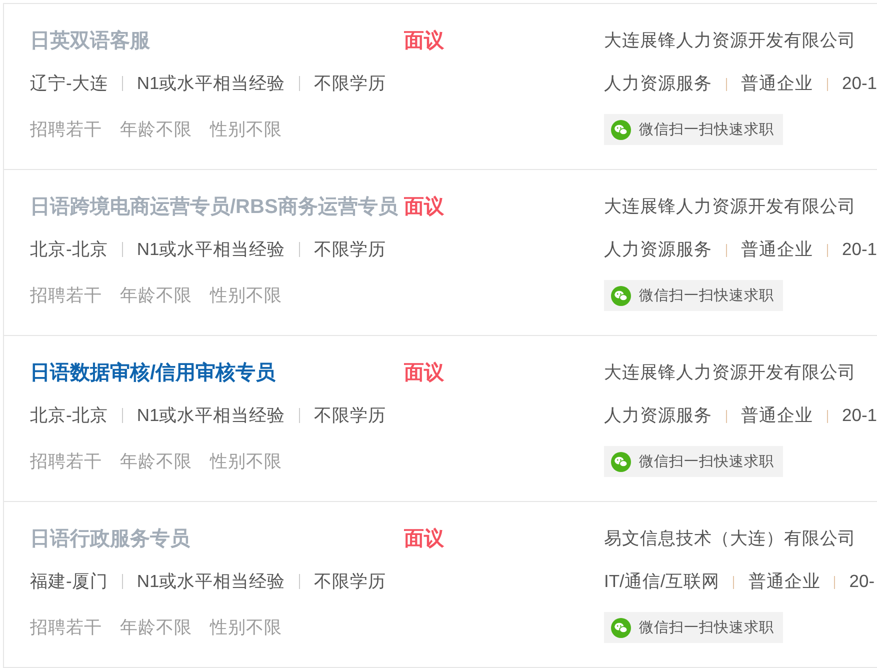 This screenshot has width=877, height=668. What do you see at coordinates (69, 581) in the screenshot?
I see `job-requirement-text: 福建-厦门` at bounding box center [69, 581].